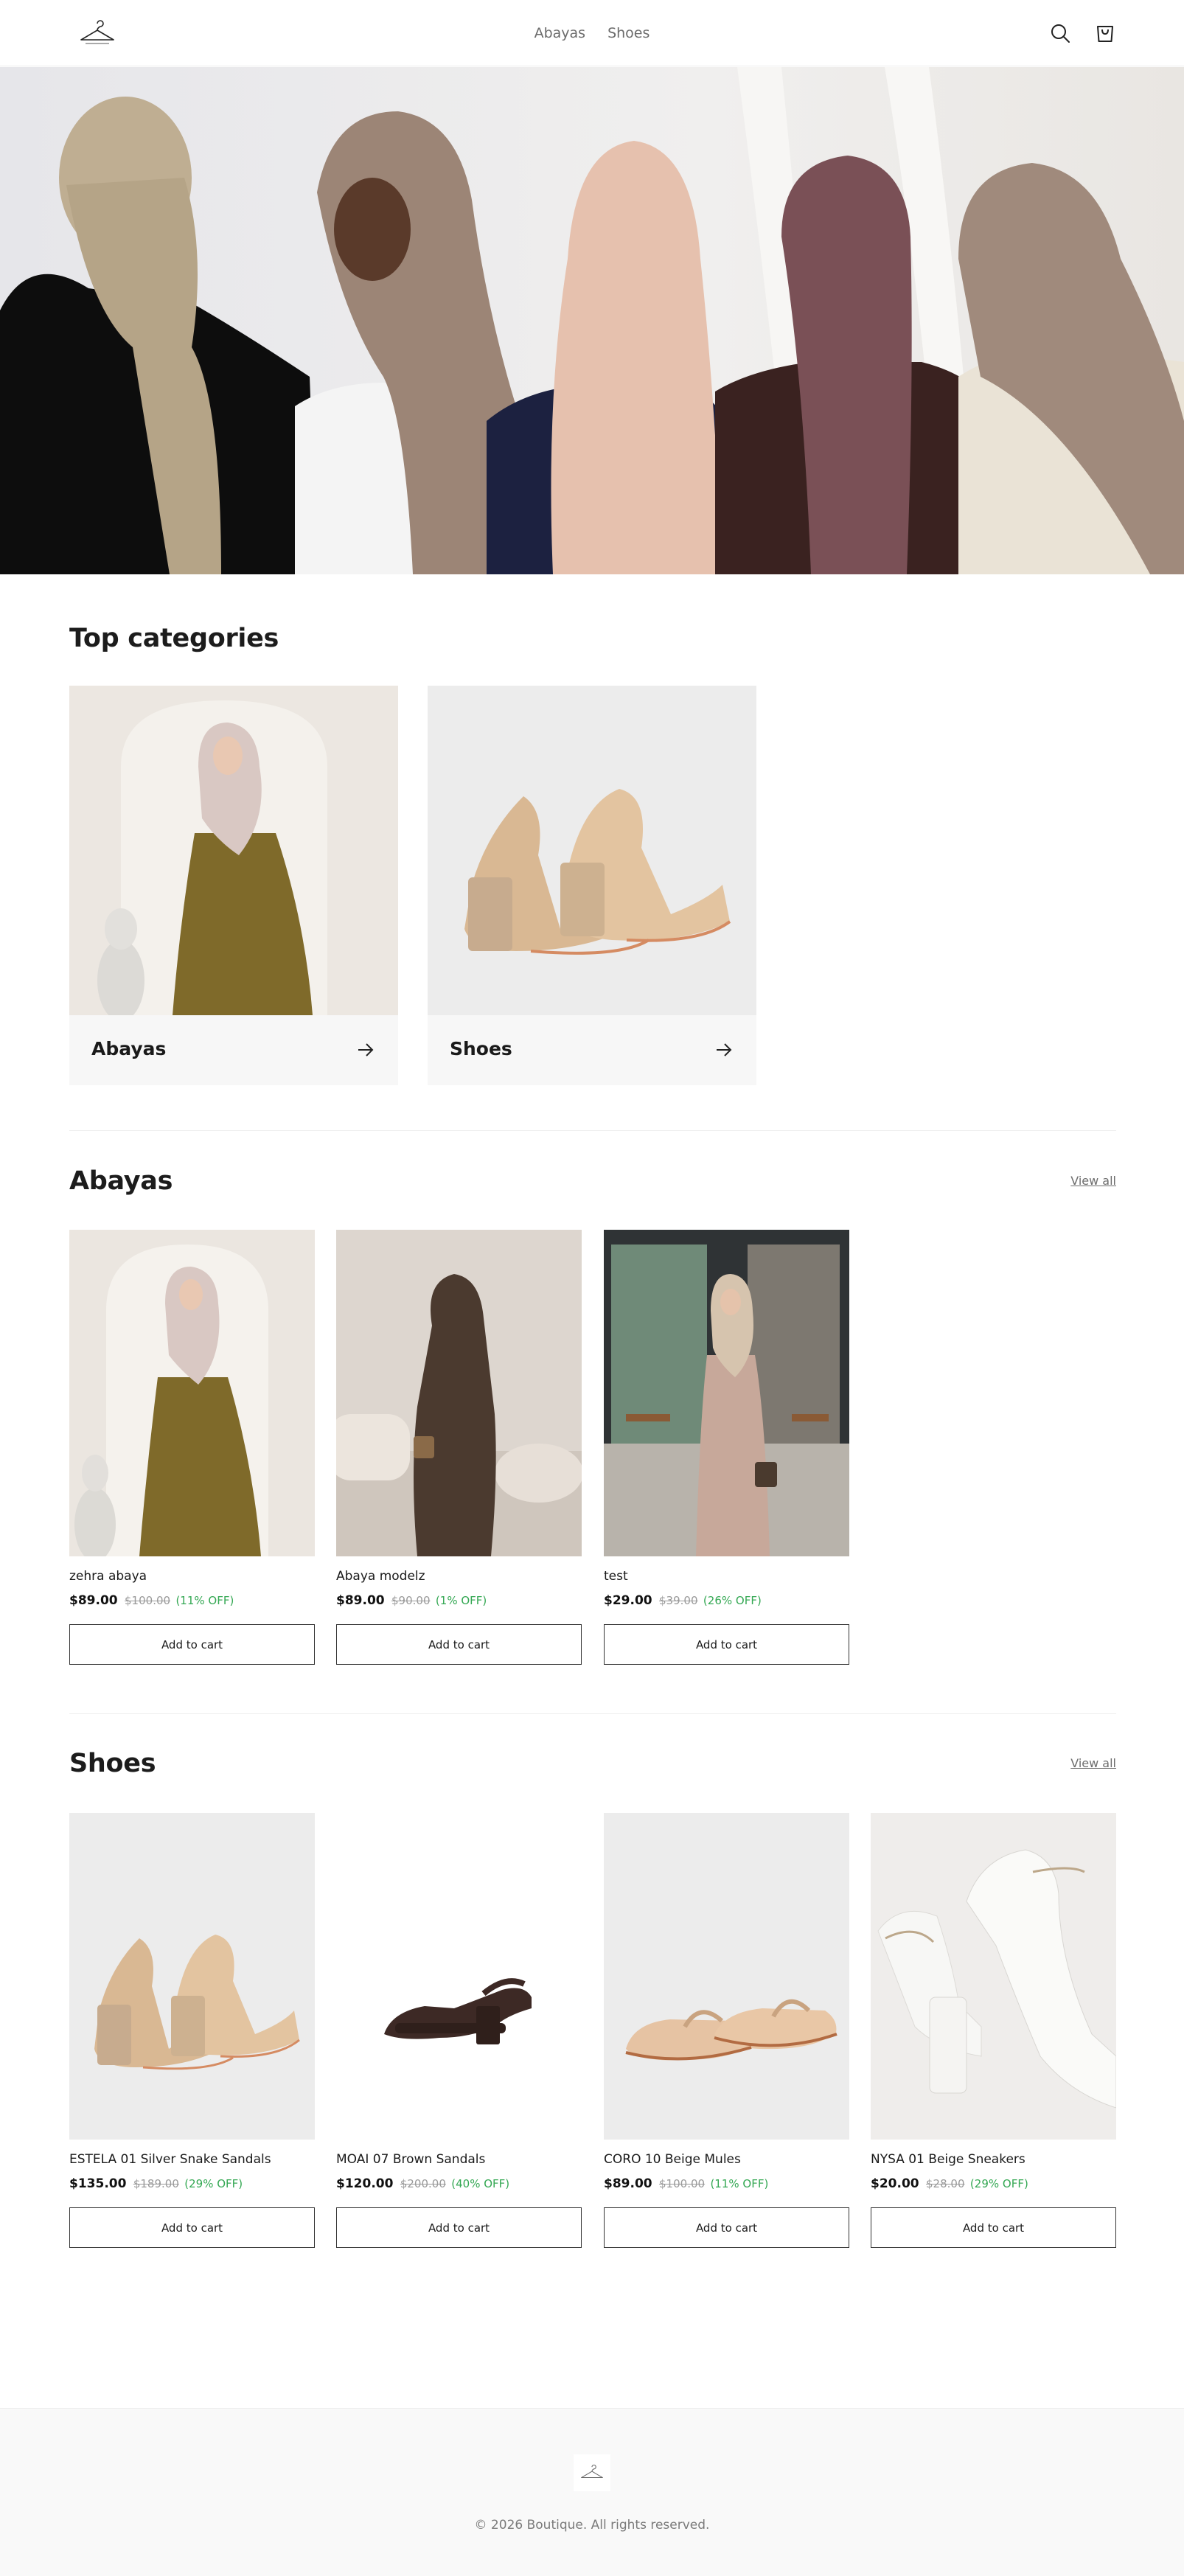 The height and width of the screenshot is (2576, 1184). What do you see at coordinates (592, 2525) in the screenshot?
I see `copyright-text: © 2026 Boutique. All rights reserved.` at bounding box center [592, 2525].